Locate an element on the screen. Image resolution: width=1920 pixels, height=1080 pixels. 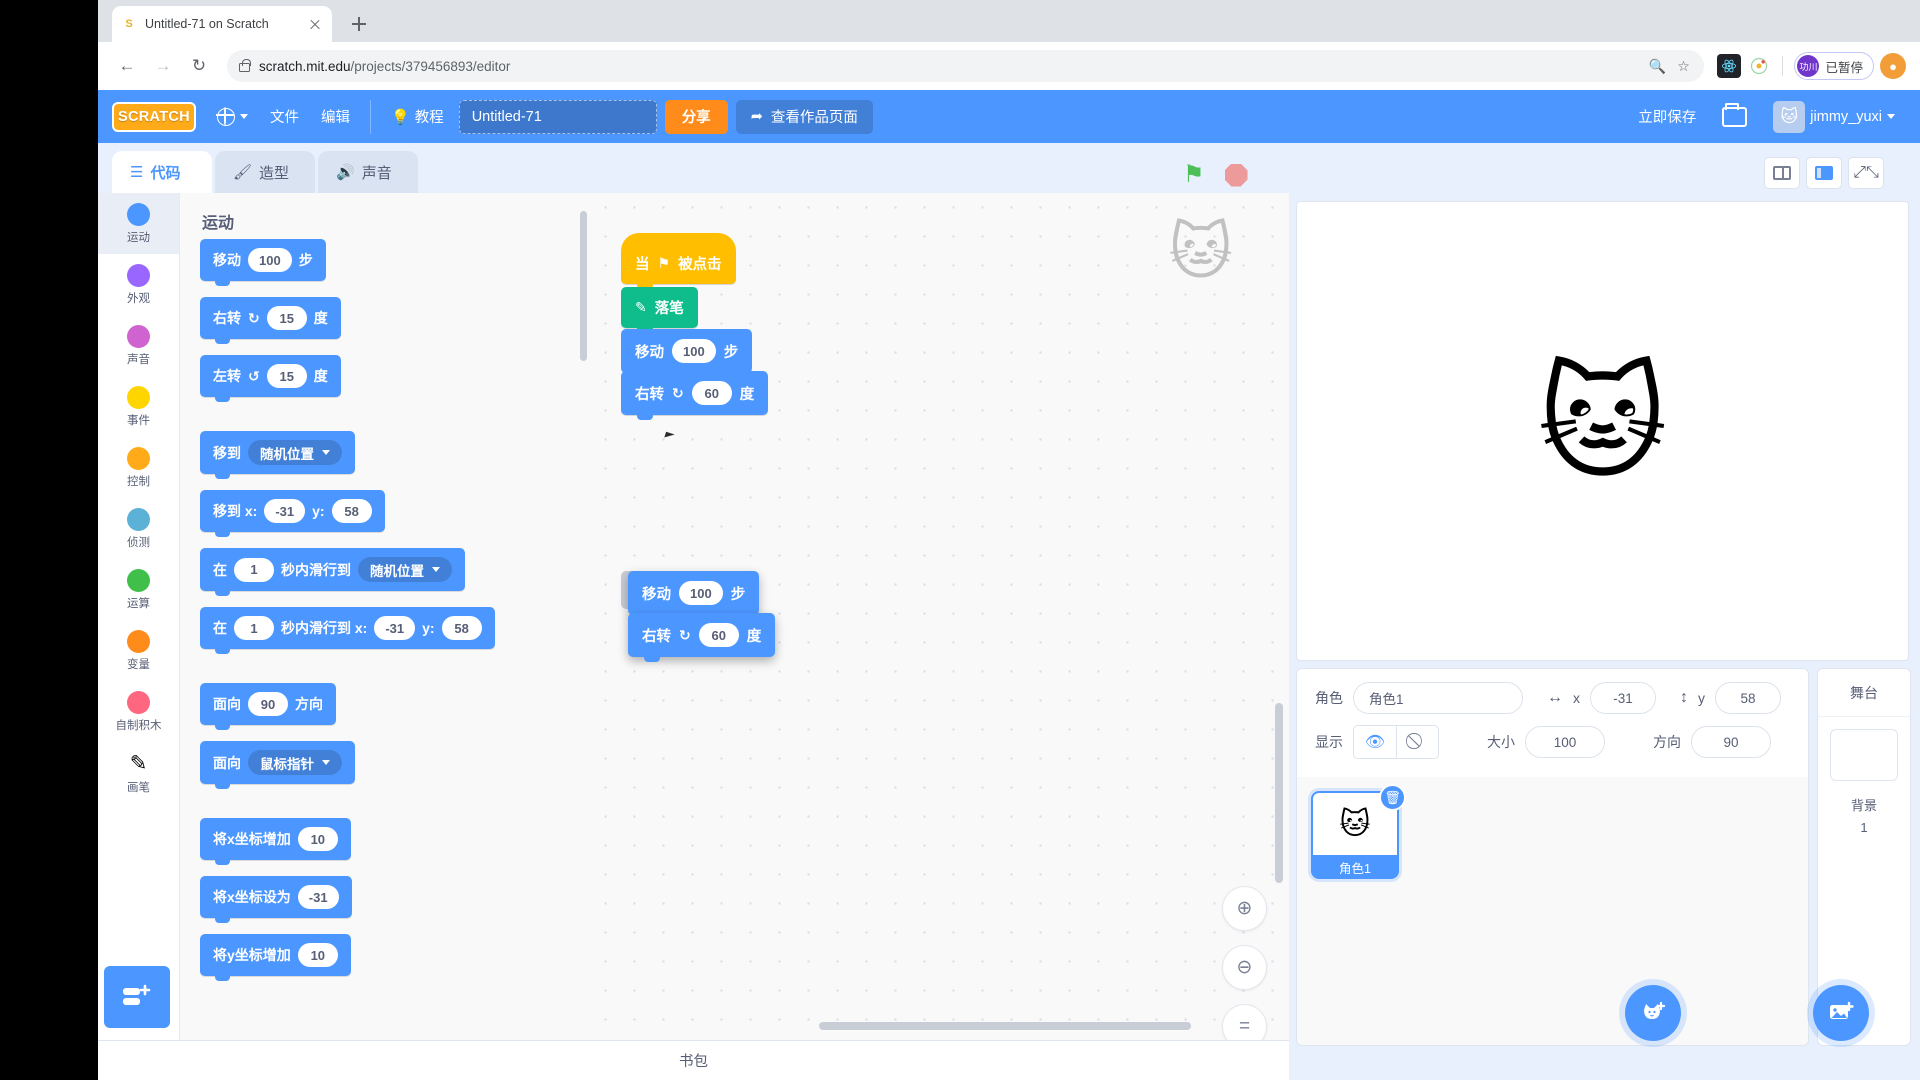
add-extension-button is located at coordinates (137, 997).